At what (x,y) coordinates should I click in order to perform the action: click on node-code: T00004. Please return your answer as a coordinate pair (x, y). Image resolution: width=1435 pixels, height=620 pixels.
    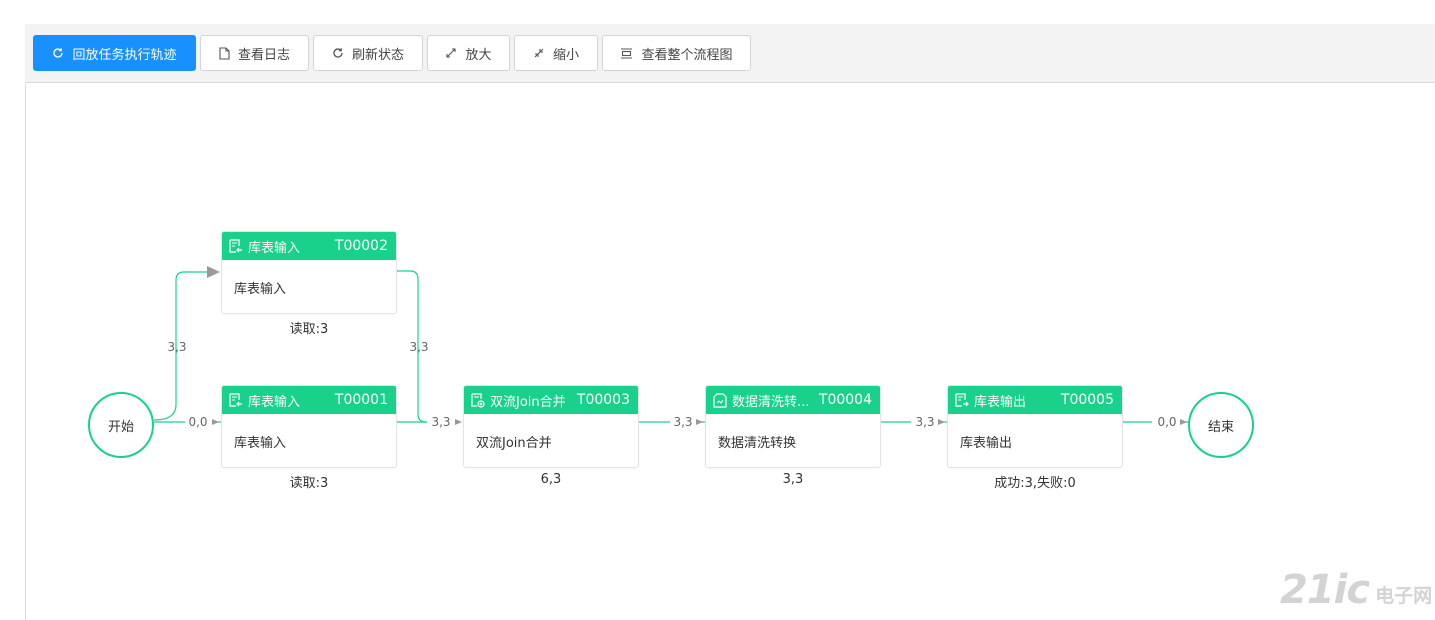
    Looking at the image, I should click on (845, 400).